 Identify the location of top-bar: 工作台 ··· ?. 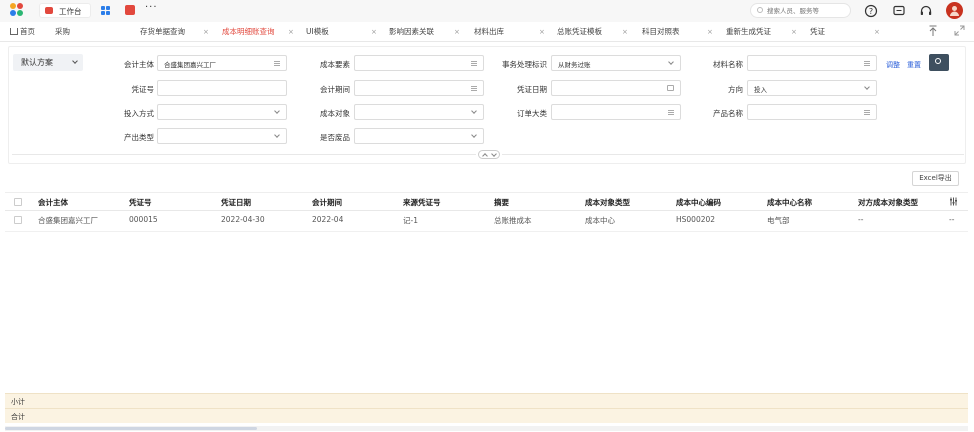
(487, 11).